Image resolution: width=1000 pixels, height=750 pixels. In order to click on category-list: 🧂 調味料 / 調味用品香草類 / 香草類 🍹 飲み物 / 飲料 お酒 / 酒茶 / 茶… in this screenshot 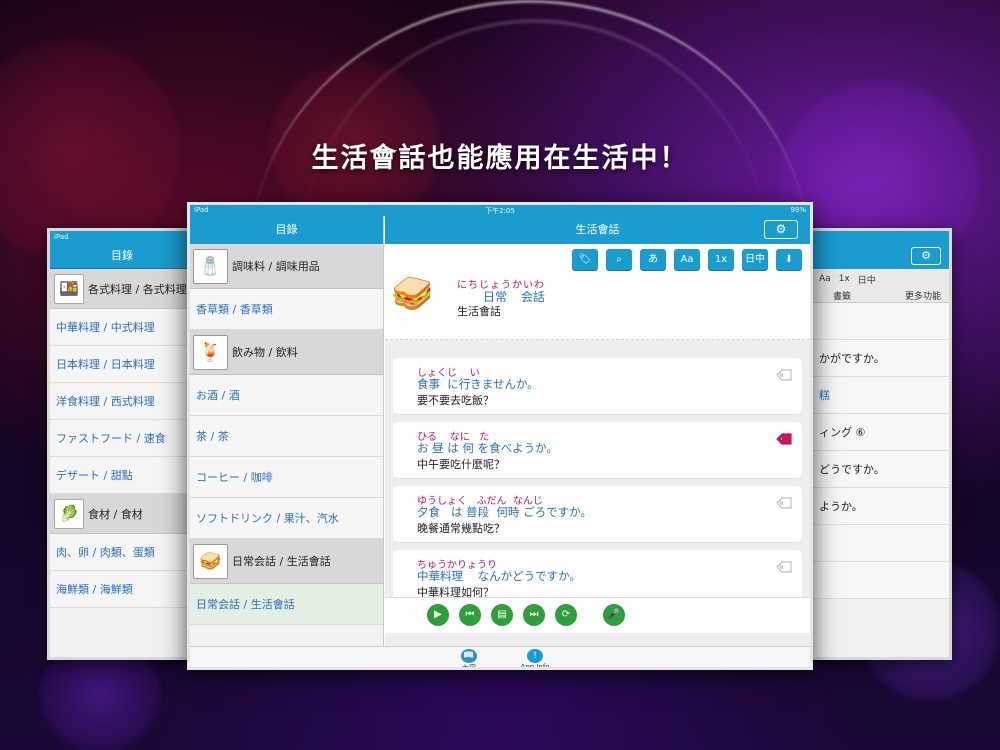, I will do `click(286, 434)`.